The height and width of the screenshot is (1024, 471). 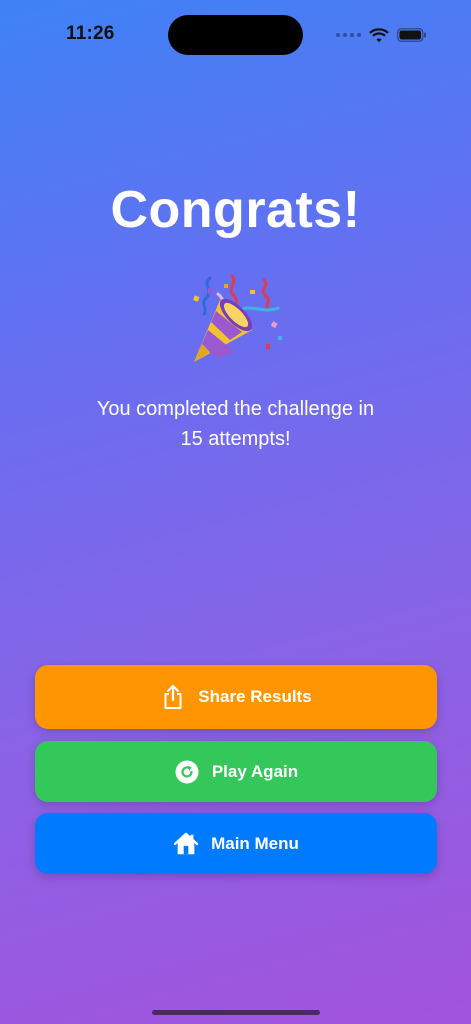 I want to click on status-icons, so click(x=381, y=35).